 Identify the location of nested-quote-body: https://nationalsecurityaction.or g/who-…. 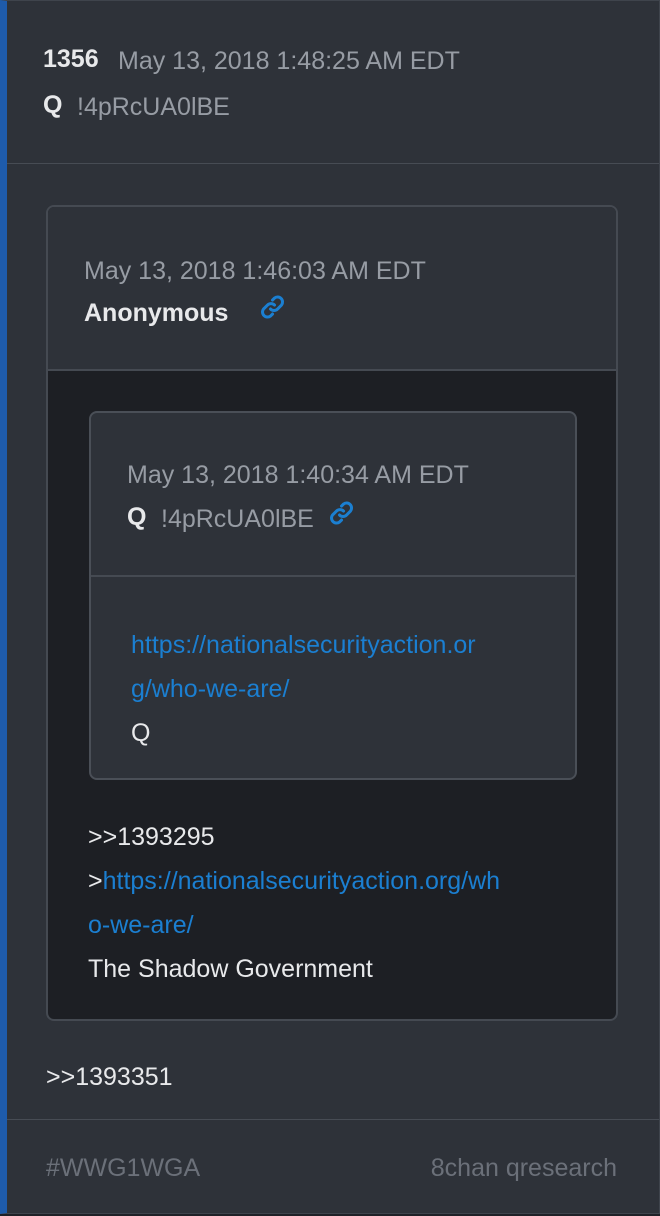
(331, 689).